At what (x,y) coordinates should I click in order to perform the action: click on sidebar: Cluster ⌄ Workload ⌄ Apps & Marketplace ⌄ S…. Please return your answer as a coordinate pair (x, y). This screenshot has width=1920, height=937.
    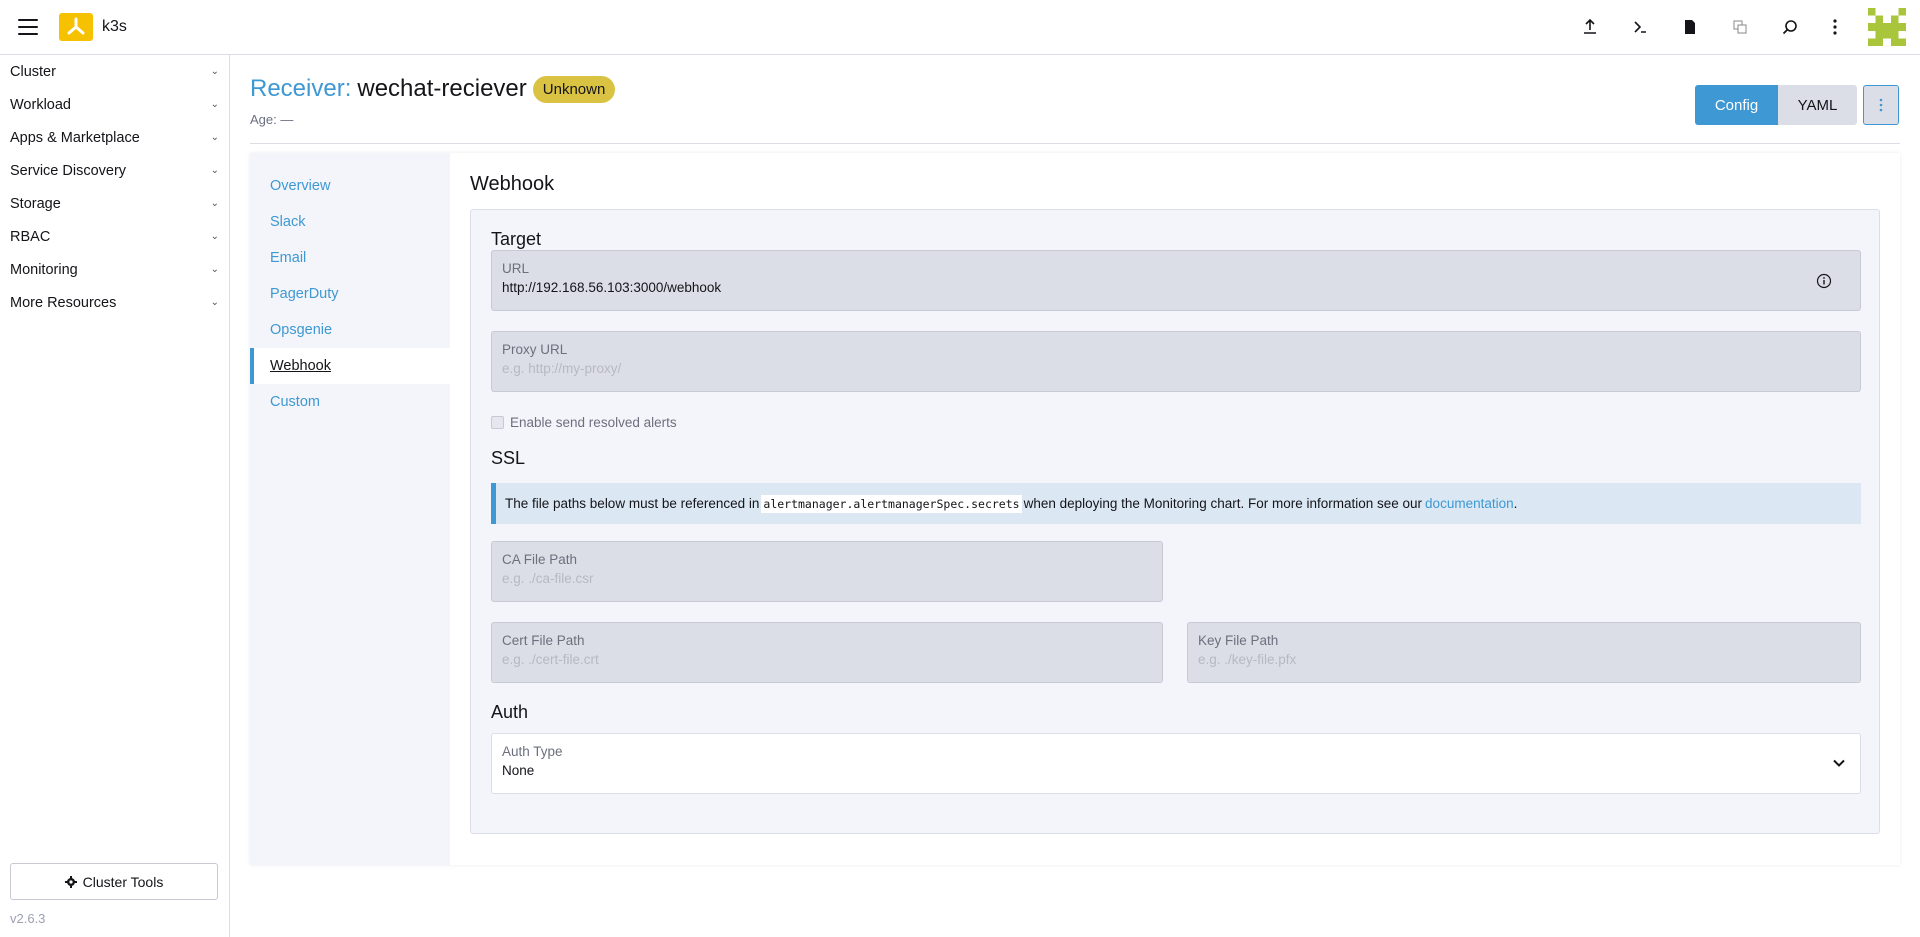
    Looking at the image, I should click on (115, 496).